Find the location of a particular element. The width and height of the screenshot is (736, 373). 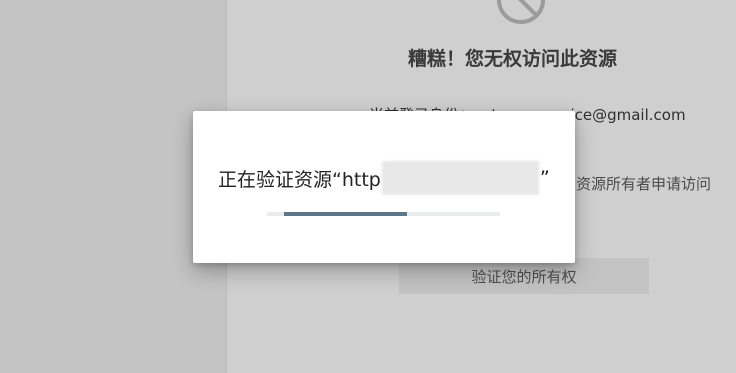

verification-message-suffix: ” is located at coordinates (544, 178).